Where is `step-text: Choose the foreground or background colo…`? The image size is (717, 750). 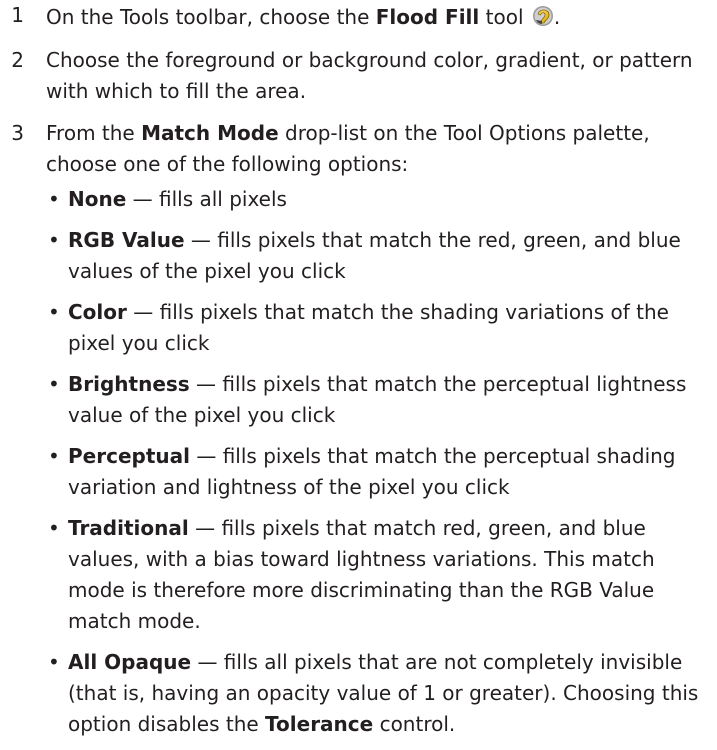 step-text: Choose the foreground or background colo… is located at coordinates (369, 75).